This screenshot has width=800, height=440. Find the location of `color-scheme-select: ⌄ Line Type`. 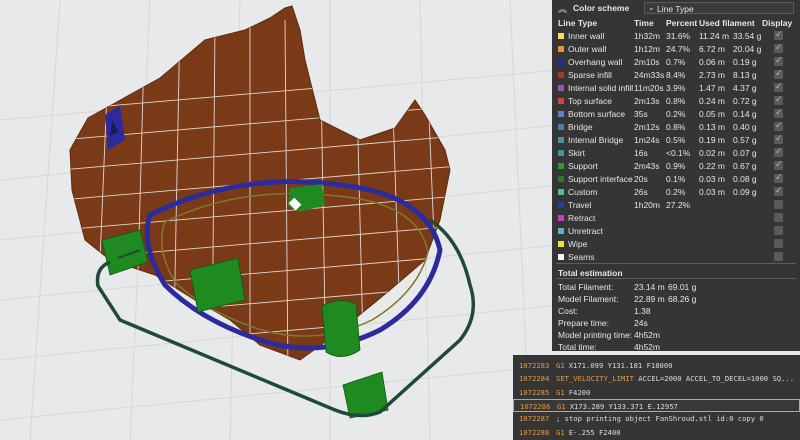

color-scheme-select: ⌄ Line Type is located at coordinates (719, 8).